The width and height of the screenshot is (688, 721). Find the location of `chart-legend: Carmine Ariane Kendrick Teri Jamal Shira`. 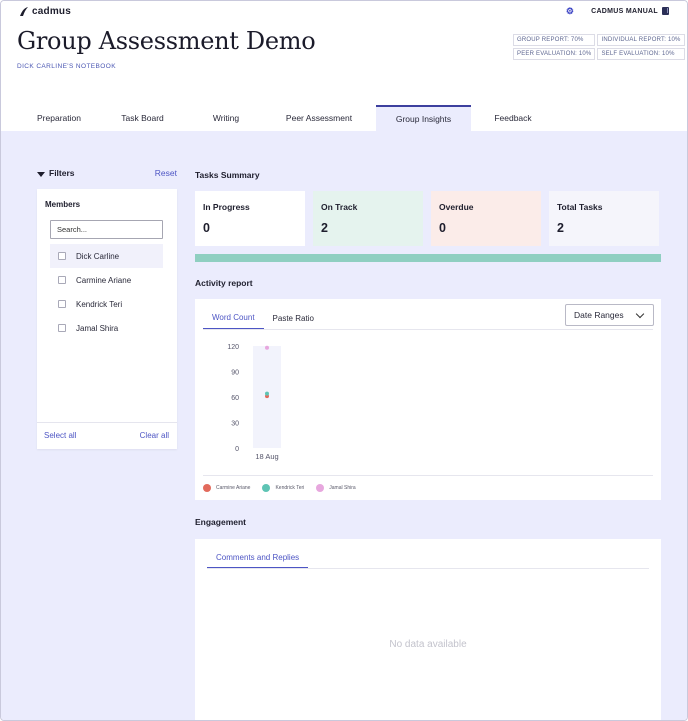

chart-legend: Carmine Ariane Kendrick Teri Jamal Shira is located at coordinates (279, 488).